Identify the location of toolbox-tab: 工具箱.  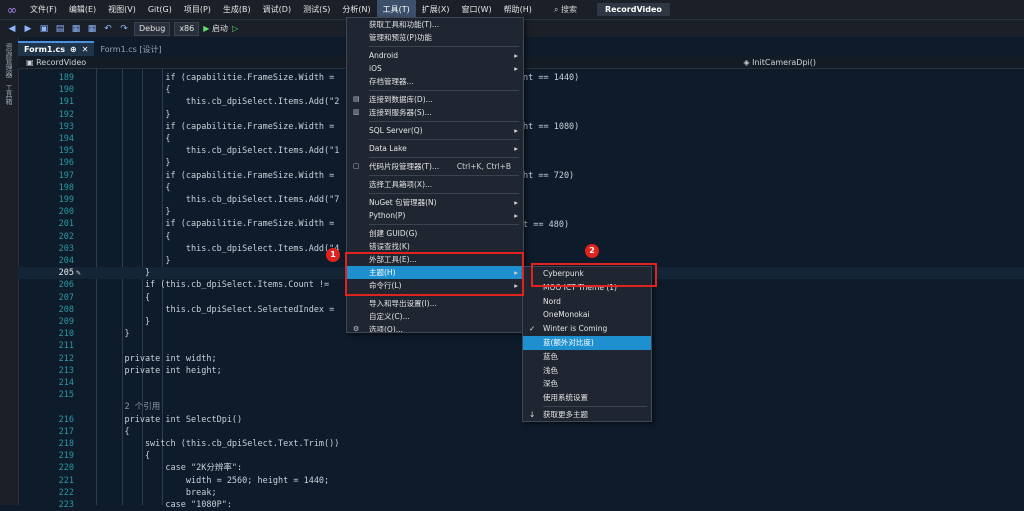
(9, 94).